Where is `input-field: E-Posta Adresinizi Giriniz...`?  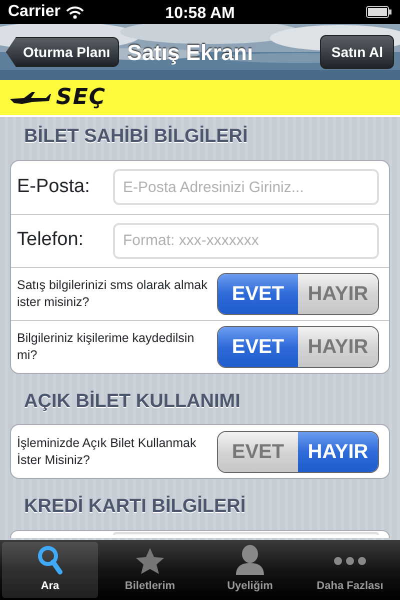 input-field: E-Posta Adresinizi Giriniz... is located at coordinates (246, 187).